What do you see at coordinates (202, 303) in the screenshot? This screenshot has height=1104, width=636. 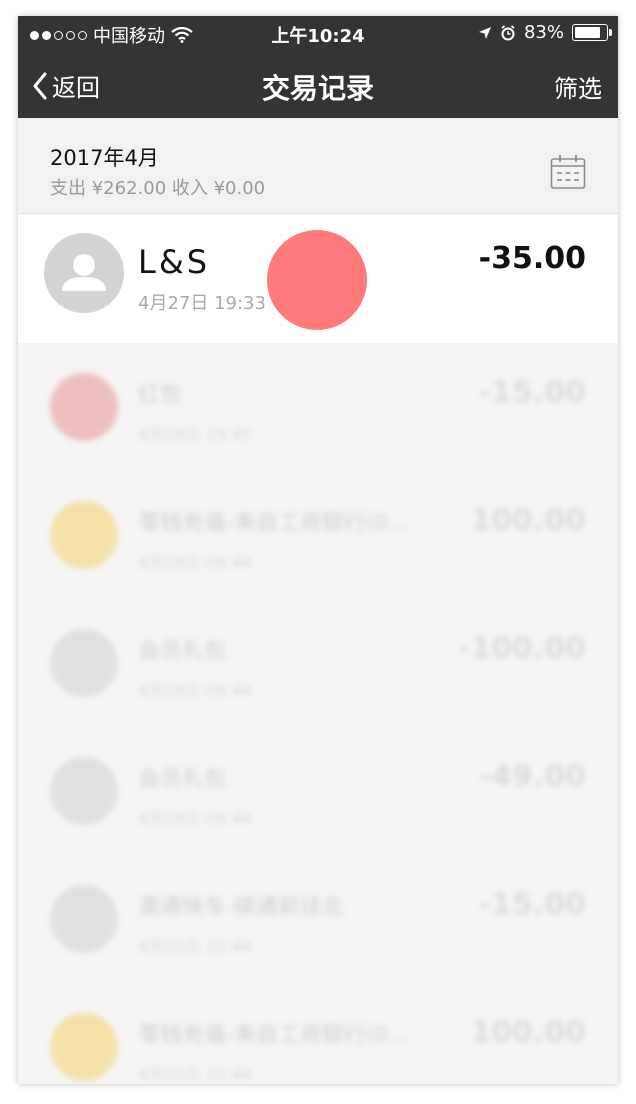 I see `transaction-time: 4月27日 19:33` at bounding box center [202, 303].